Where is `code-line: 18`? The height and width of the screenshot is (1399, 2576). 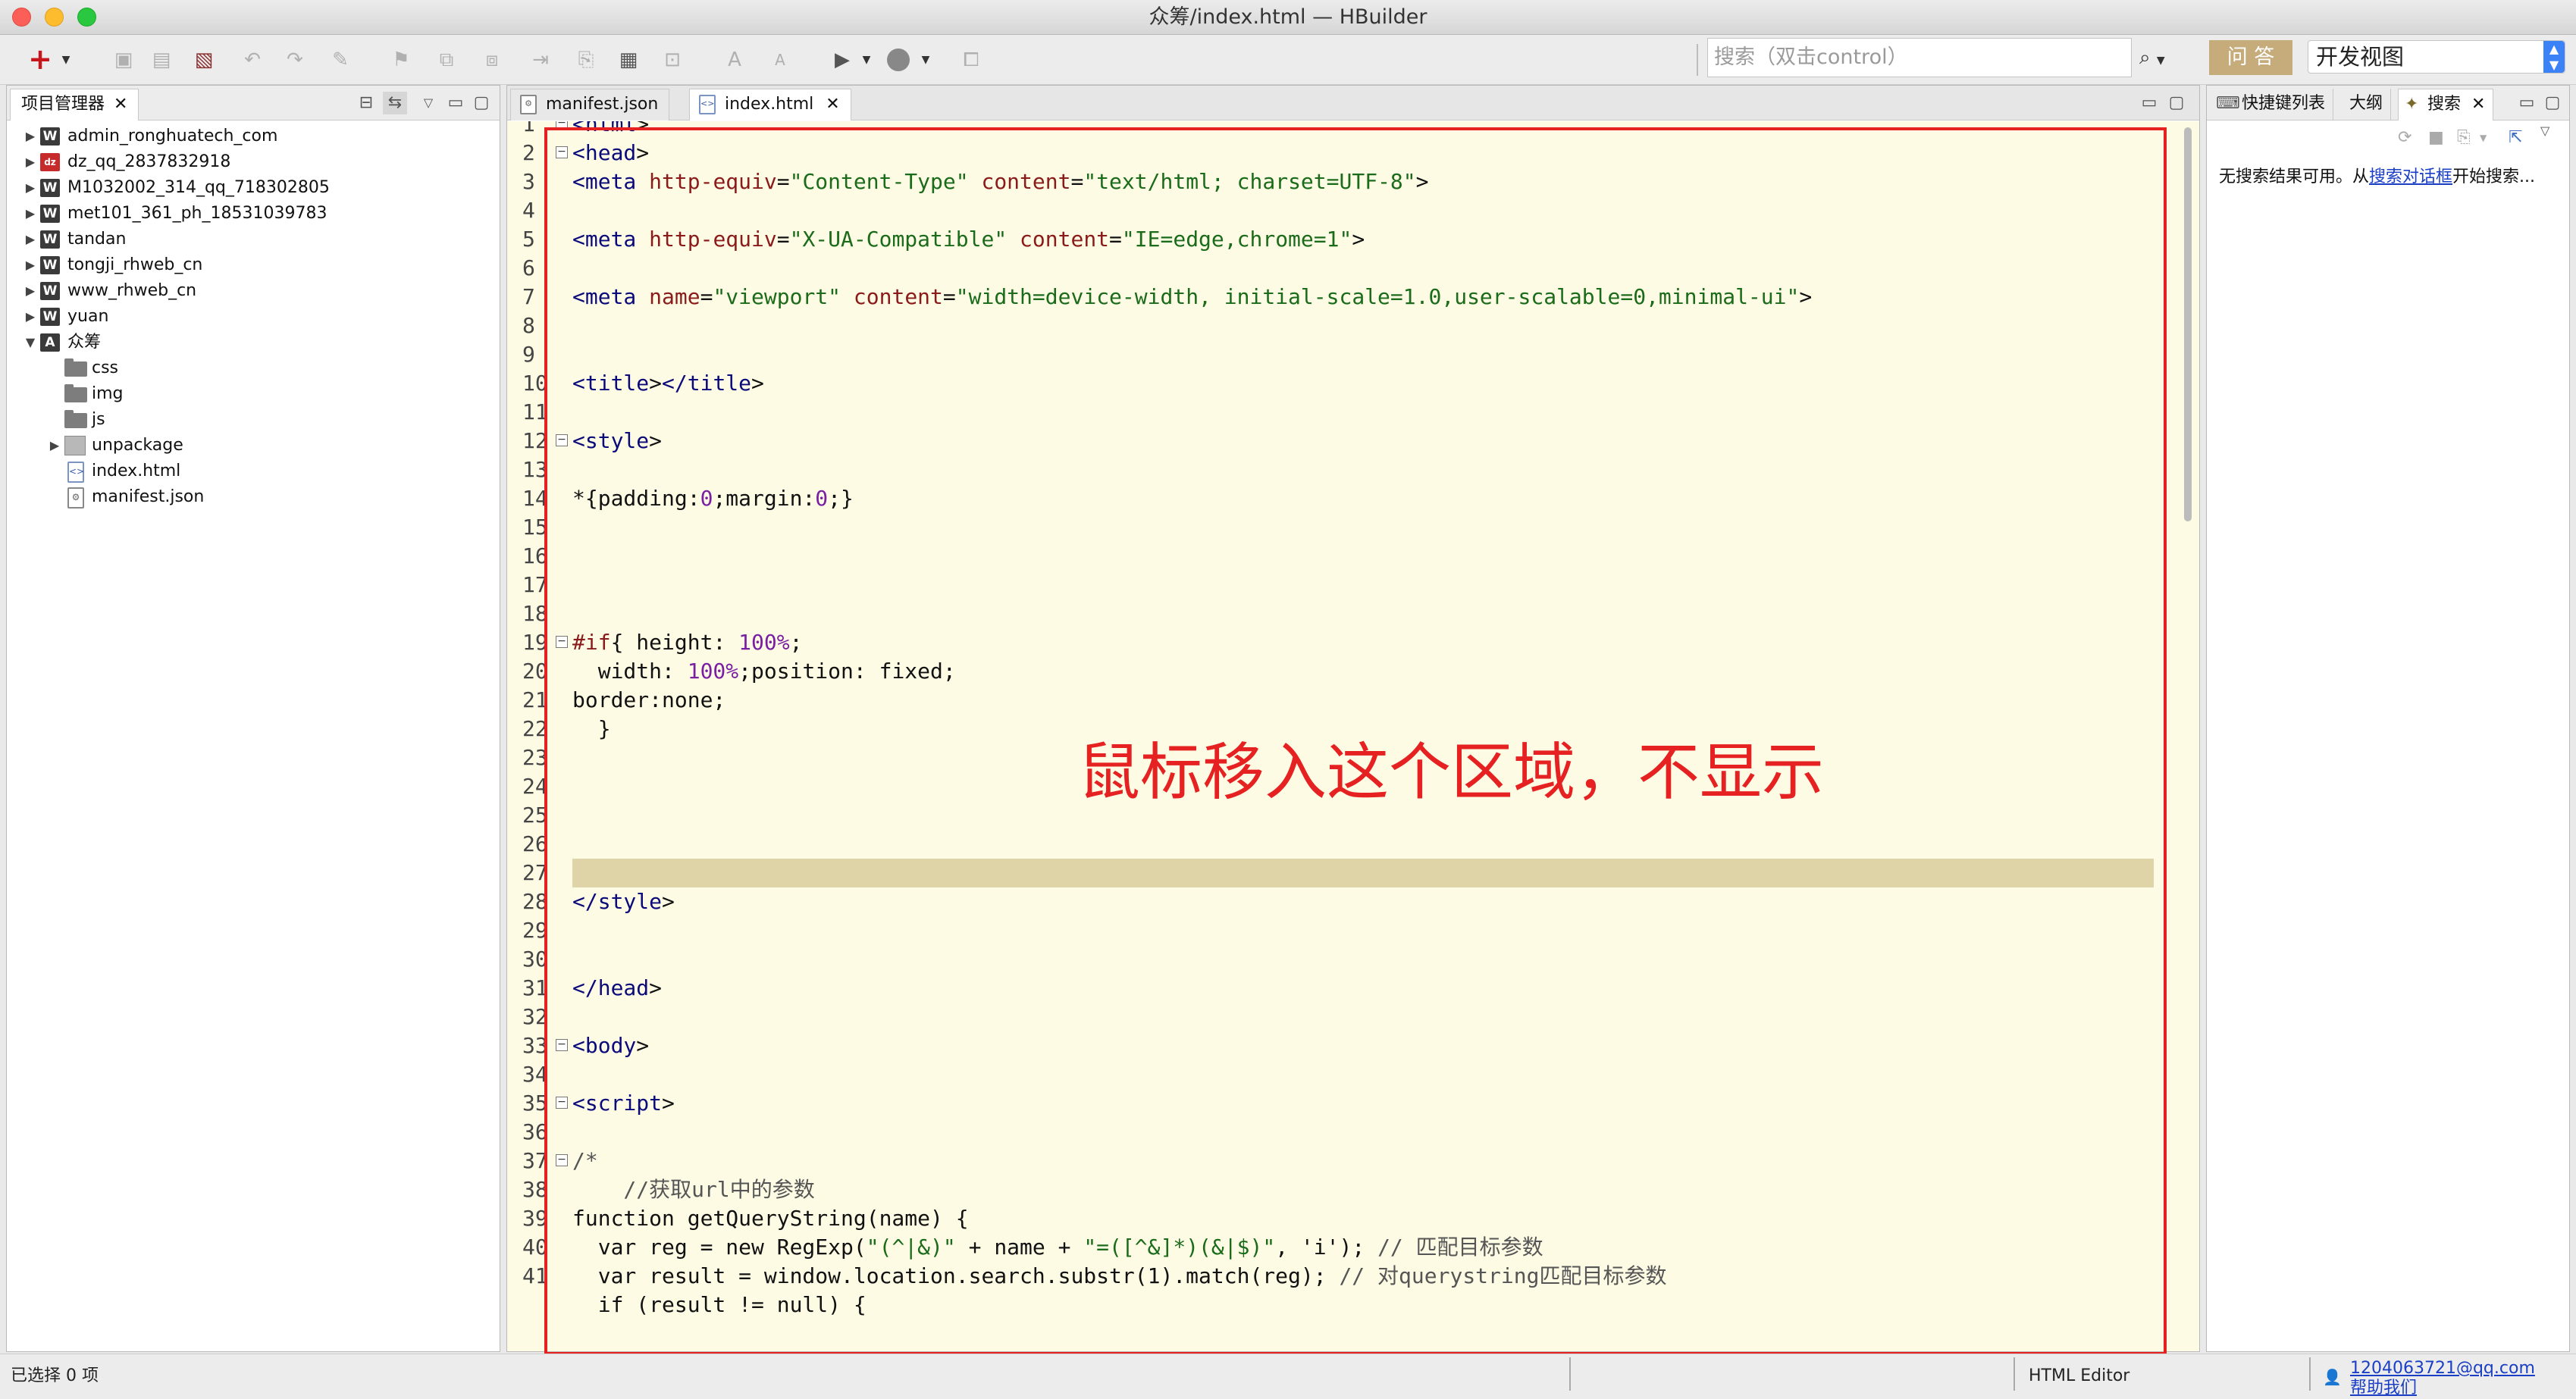 code-line: 18 is located at coordinates (1353, 613).